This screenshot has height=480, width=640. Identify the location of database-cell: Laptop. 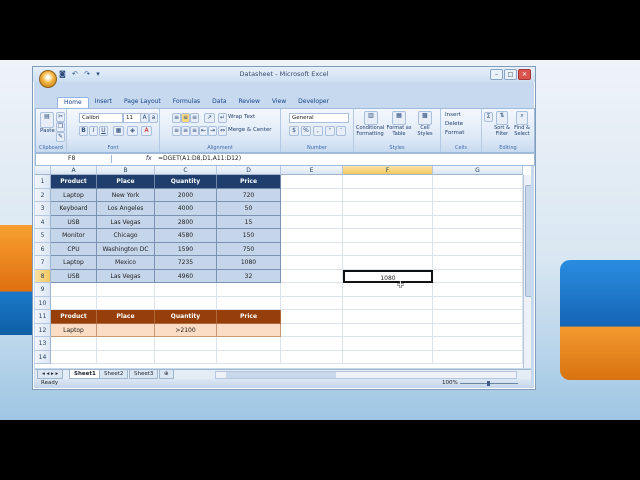
(74, 195).